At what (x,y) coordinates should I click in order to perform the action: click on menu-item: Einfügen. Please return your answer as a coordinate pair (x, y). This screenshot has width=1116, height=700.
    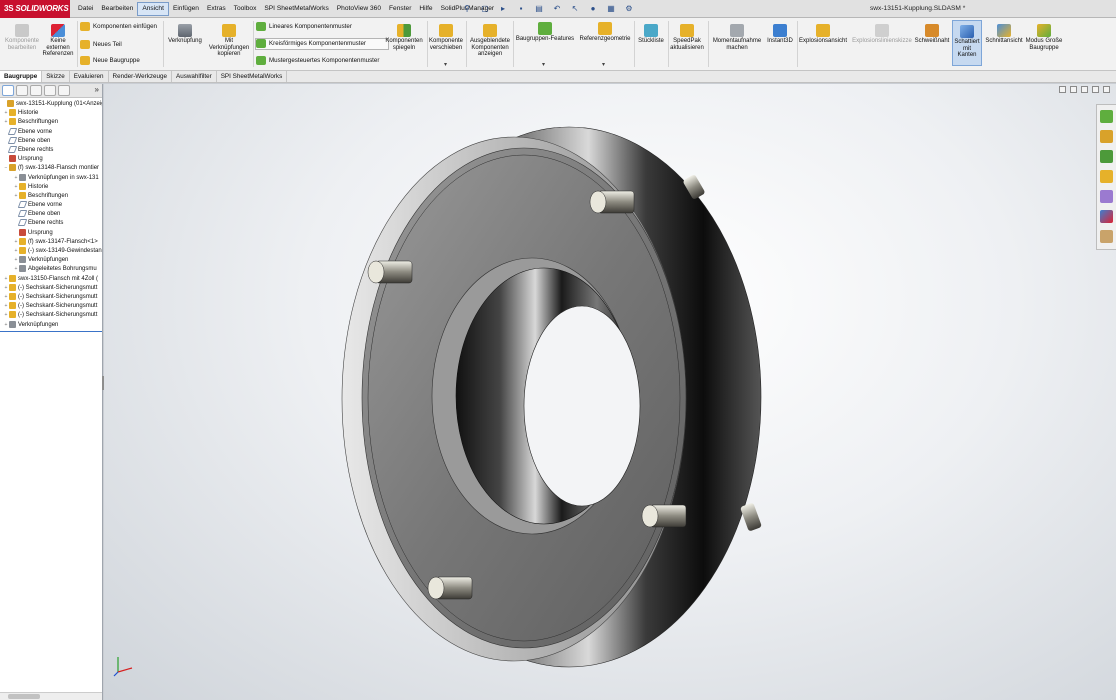
    Looking at the image, I should click on (186, 9).